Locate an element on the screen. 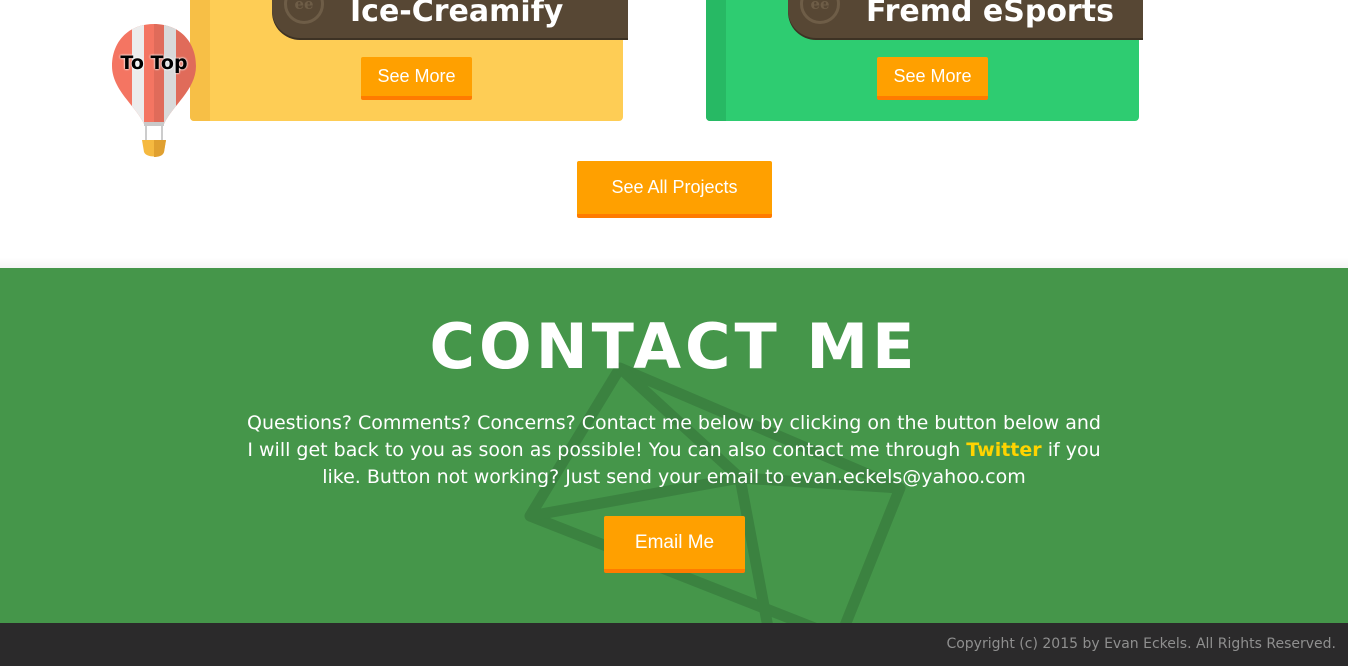 The height and width of the screenshot is (666, 1348). see-all-projects-button: See All Projects is located at coordinates (674, 189).